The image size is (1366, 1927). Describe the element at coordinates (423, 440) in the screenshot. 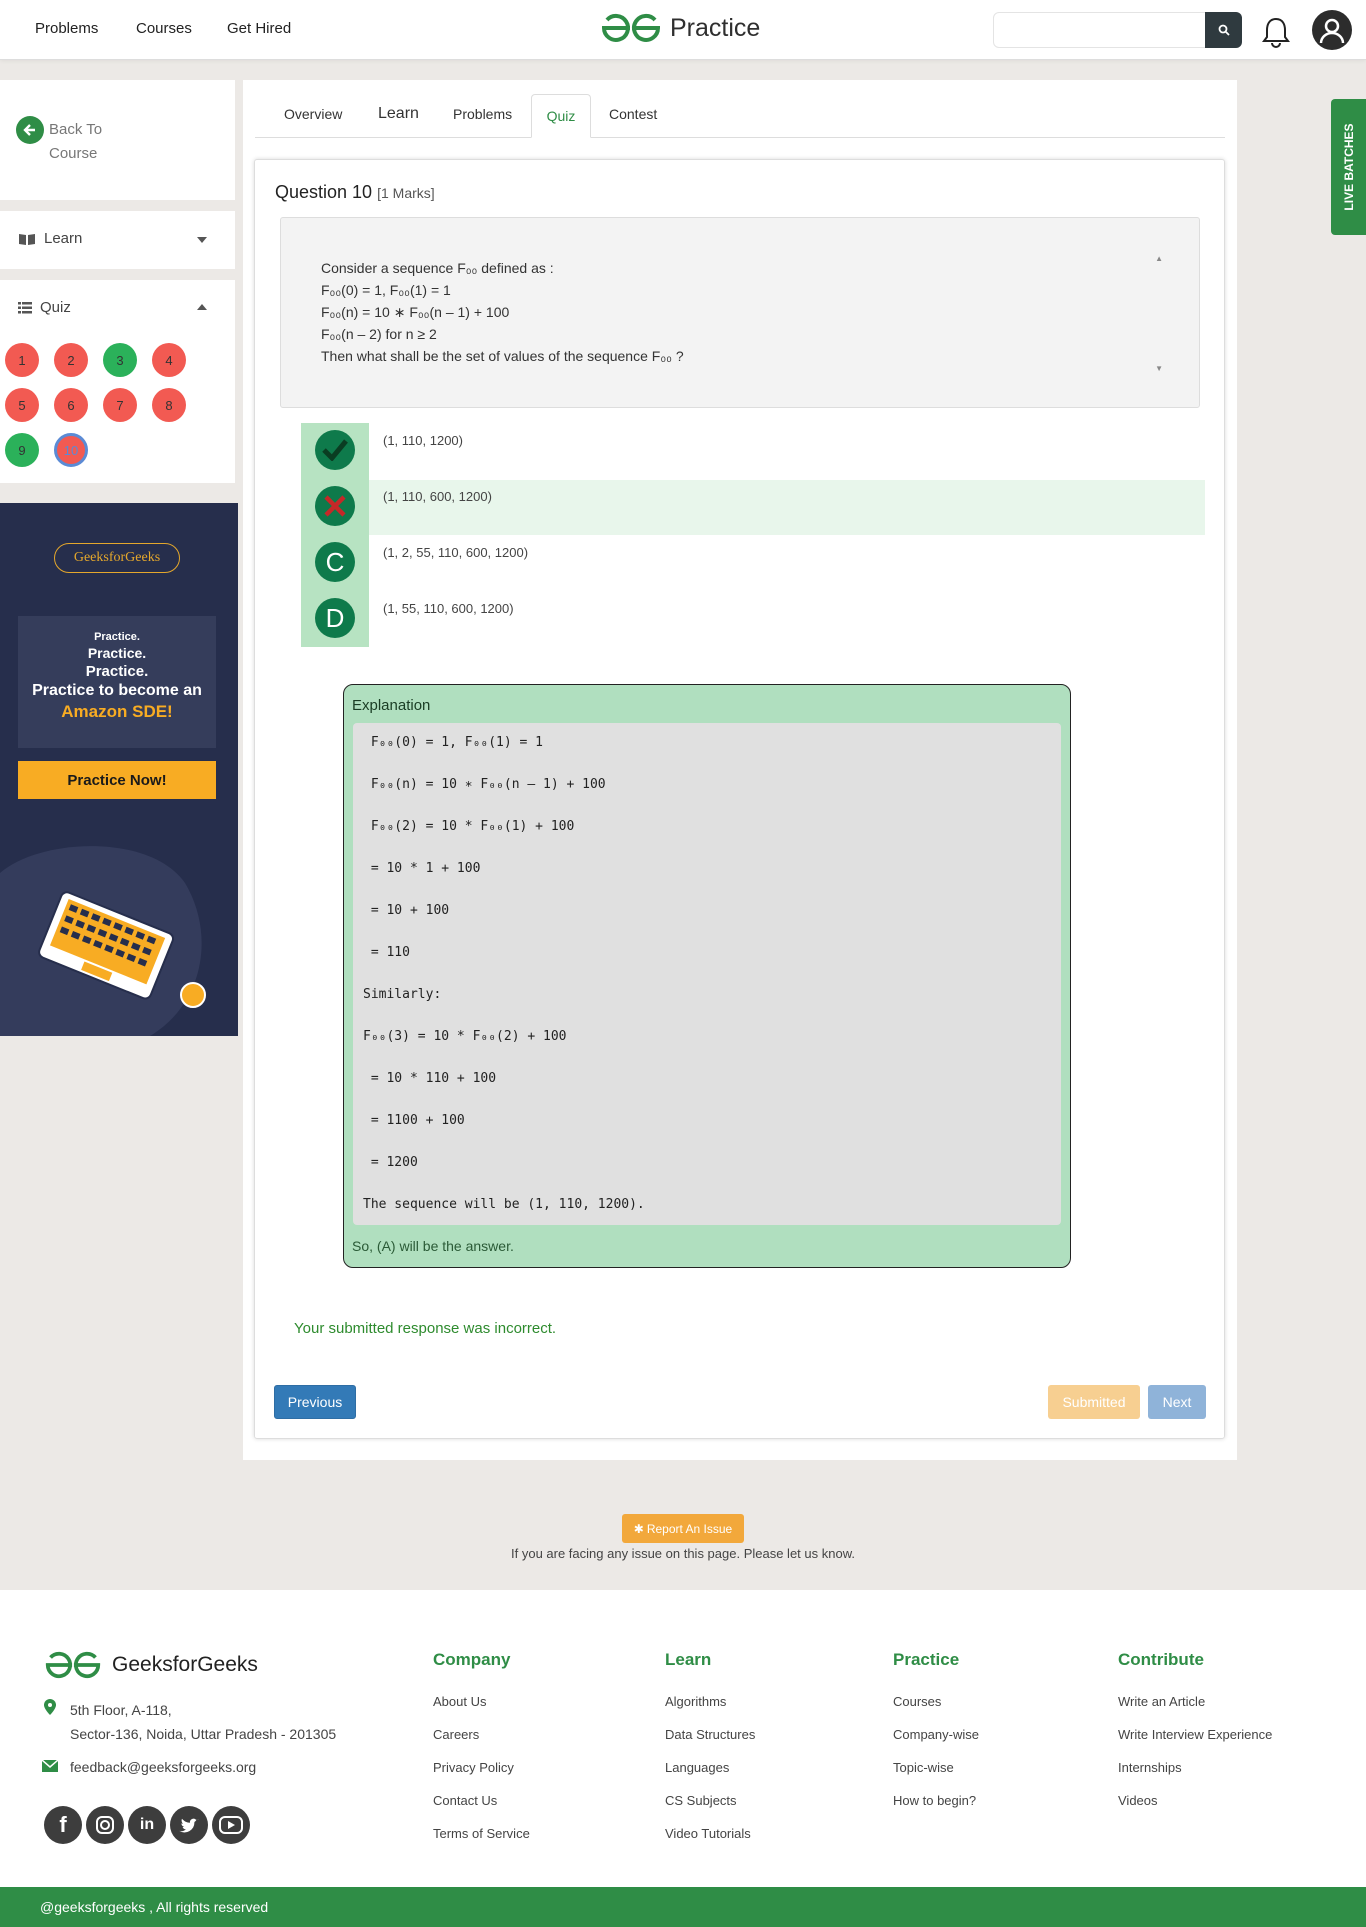

I see `option-a-text: (1, 110, 1200)` at that location.